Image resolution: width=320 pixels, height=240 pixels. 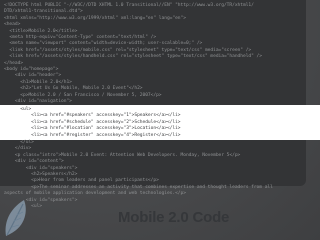 What do you see at coordinates (18, 149) in the screenshot?
I see `code-line: </div>` at bounding box center [18, 149].